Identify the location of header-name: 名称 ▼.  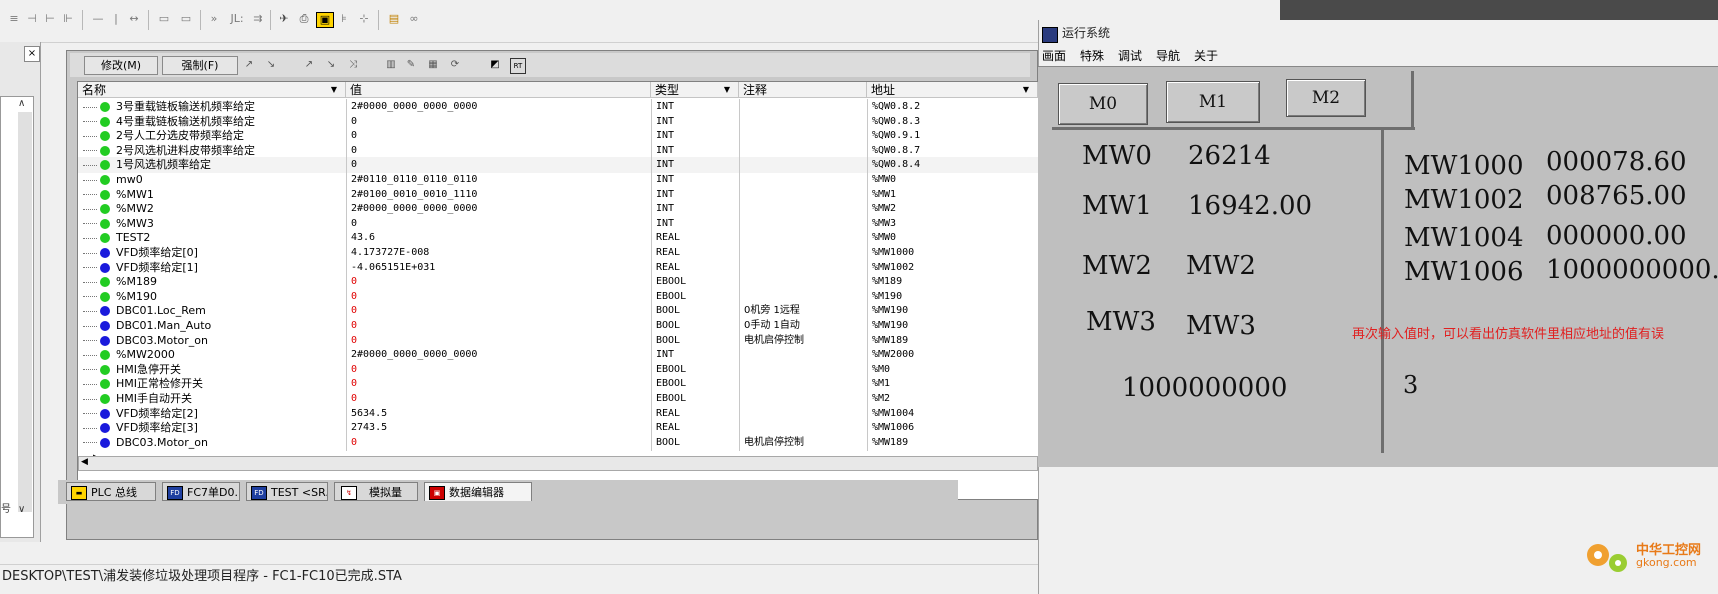
(212, 90).